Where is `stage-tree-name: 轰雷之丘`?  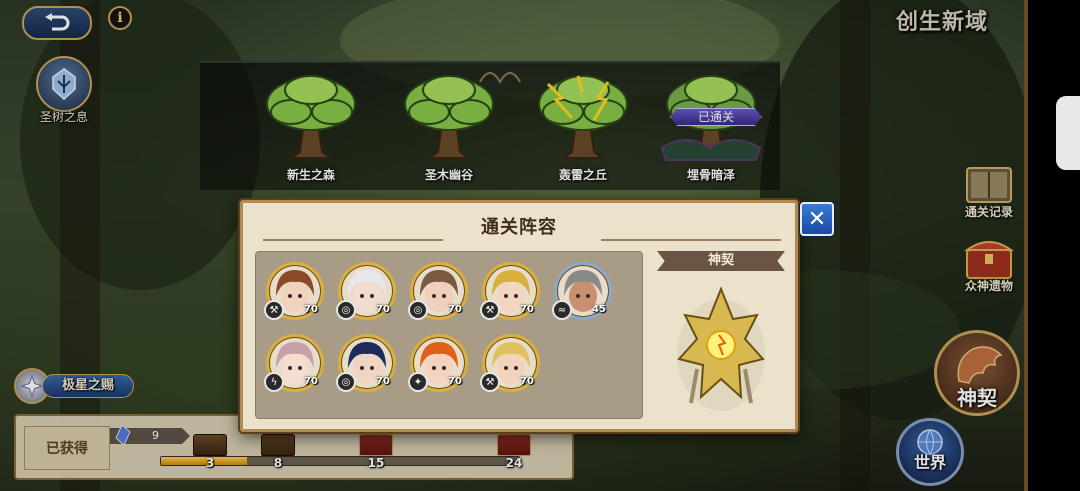
stage-tree-name: 轰雷之丘 is located at coordinates (582, 175).